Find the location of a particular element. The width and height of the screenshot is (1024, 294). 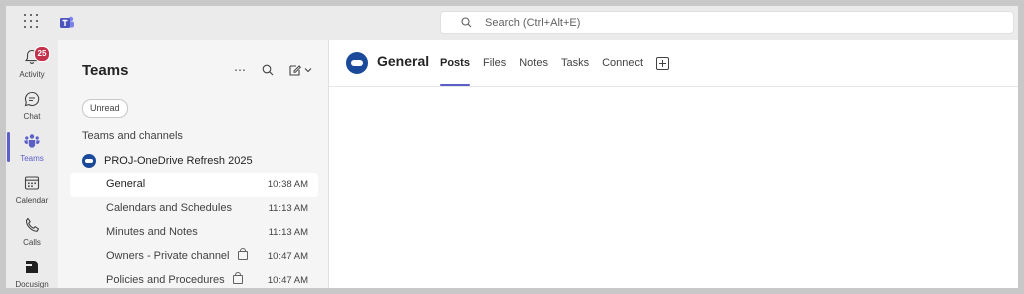

channel-name-wrap: Owners - Private channel is located at coordinates (177, 255).